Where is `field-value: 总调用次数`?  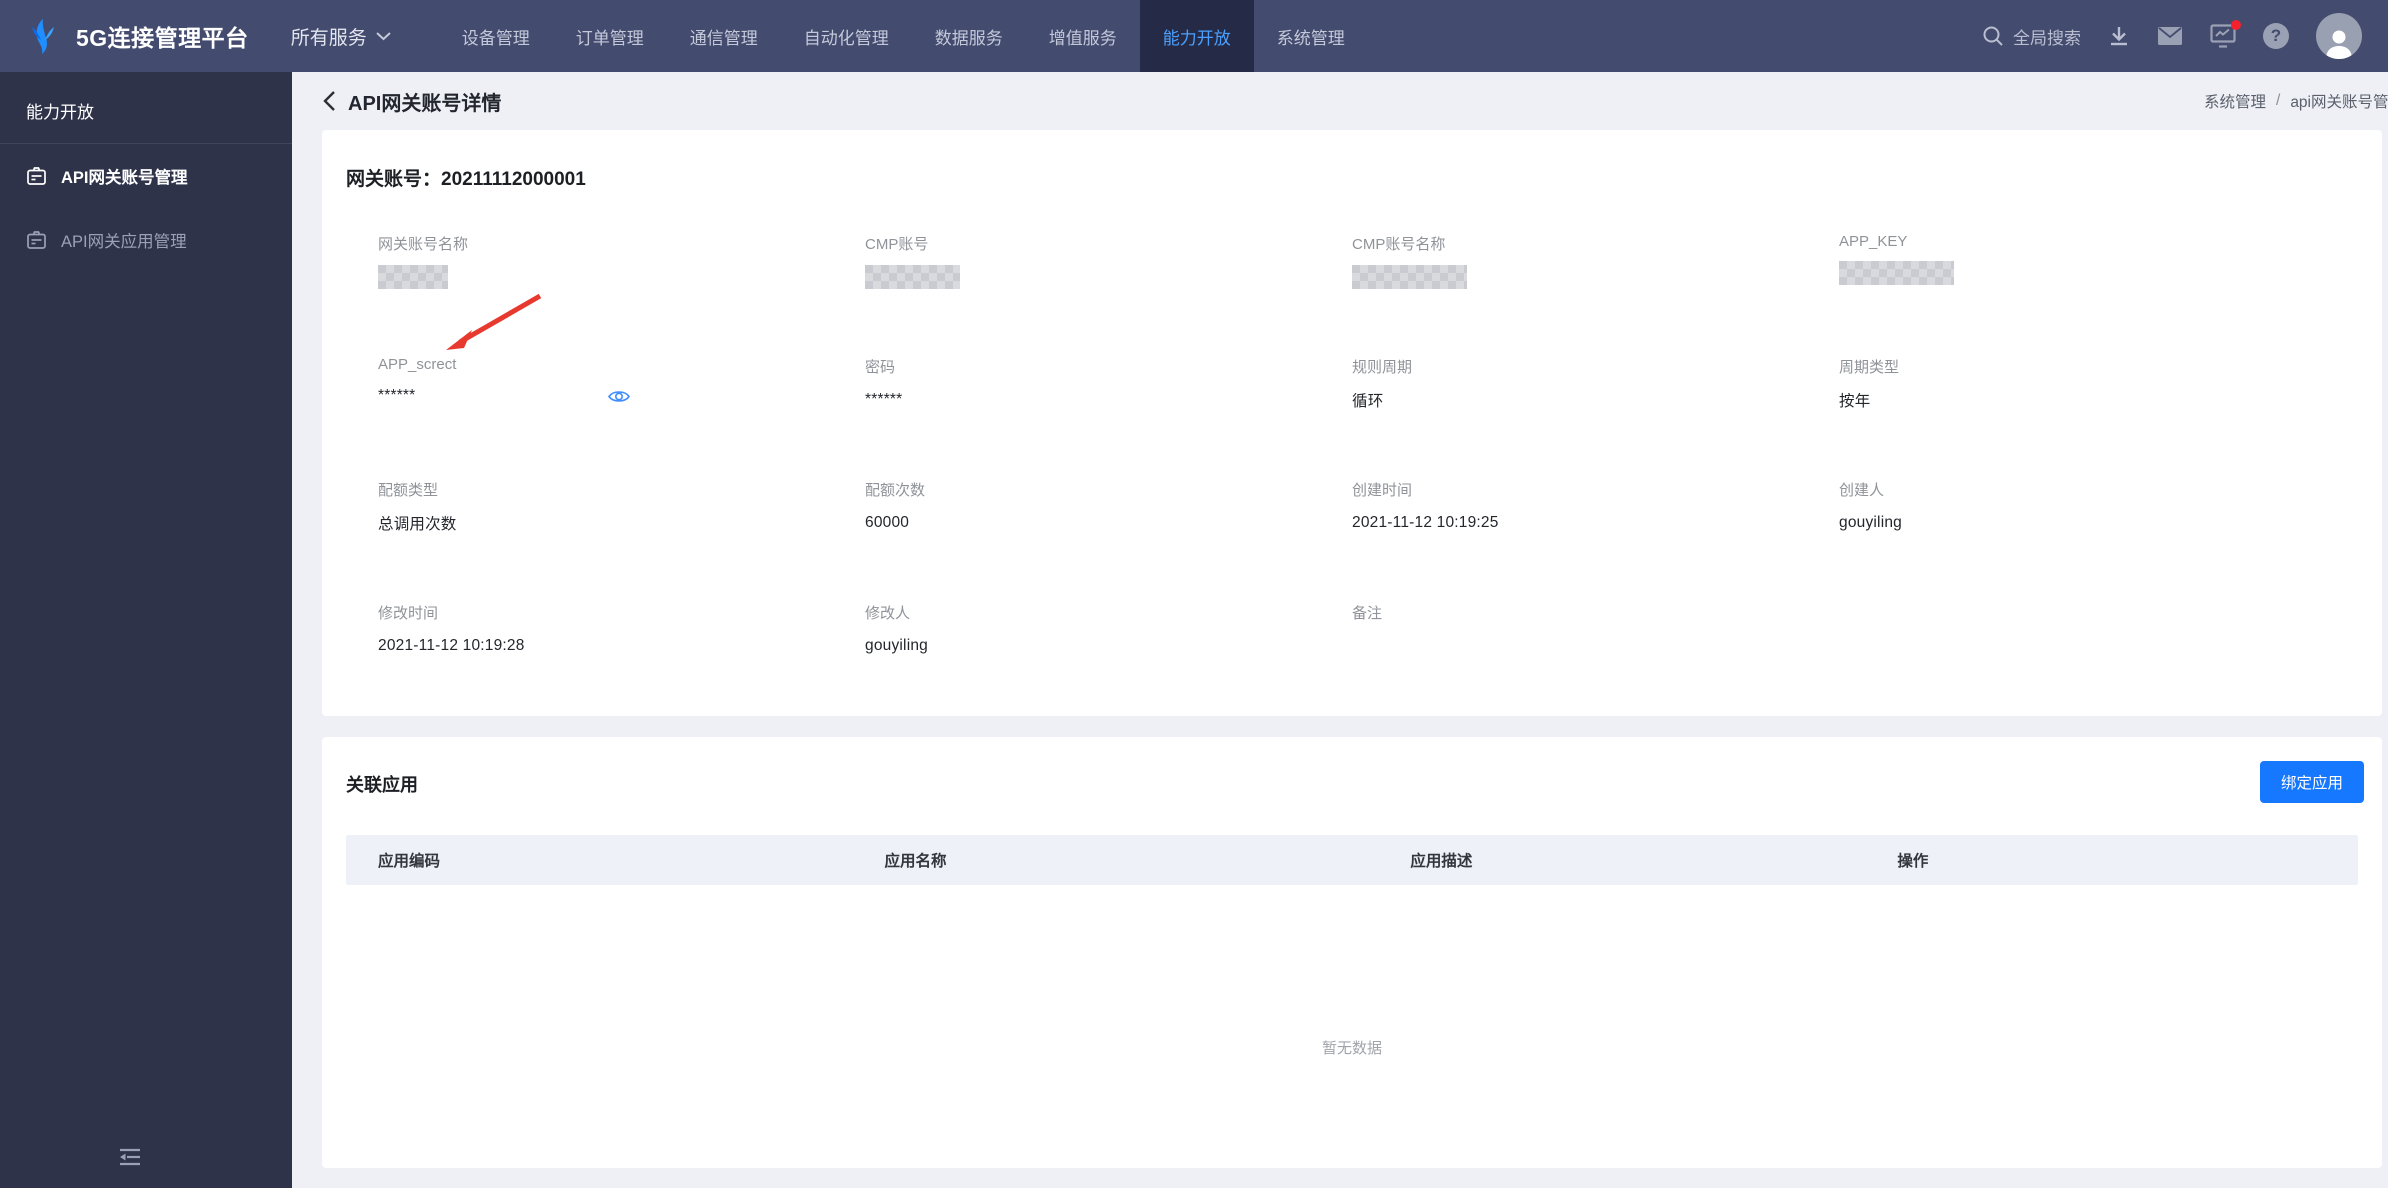 field-value: 总调用次数 is located at coordinates (417, 524).